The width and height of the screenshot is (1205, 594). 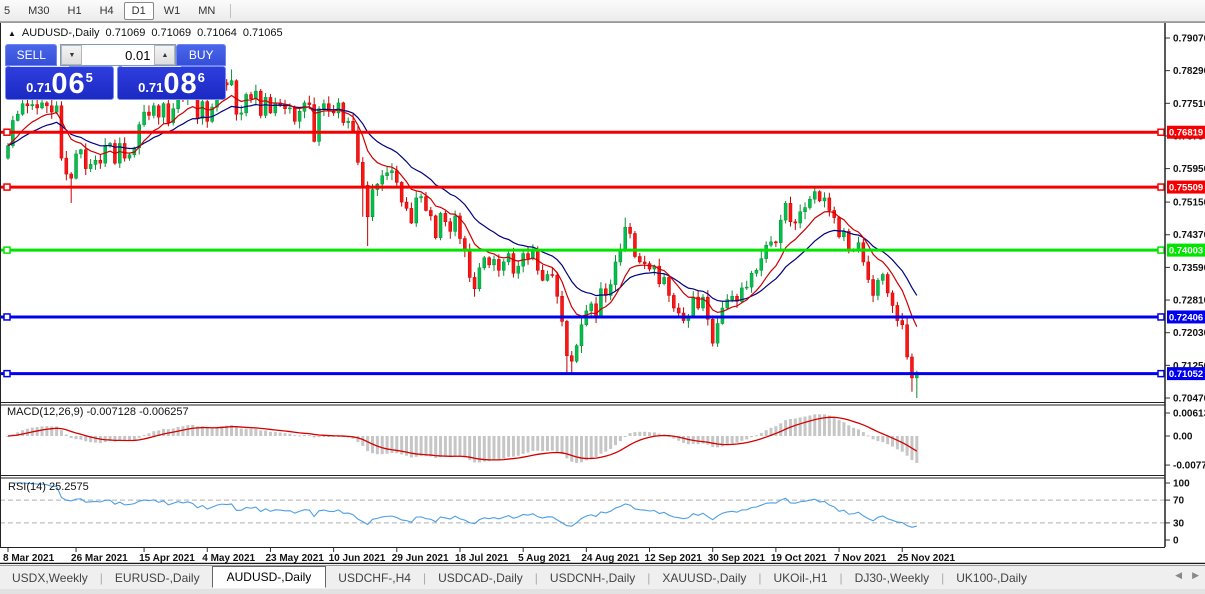 What do you see at coordinates (138, 10) in the screenshot?
I see `timeframe-button-d1: D1` at bounding box center [138, 10].